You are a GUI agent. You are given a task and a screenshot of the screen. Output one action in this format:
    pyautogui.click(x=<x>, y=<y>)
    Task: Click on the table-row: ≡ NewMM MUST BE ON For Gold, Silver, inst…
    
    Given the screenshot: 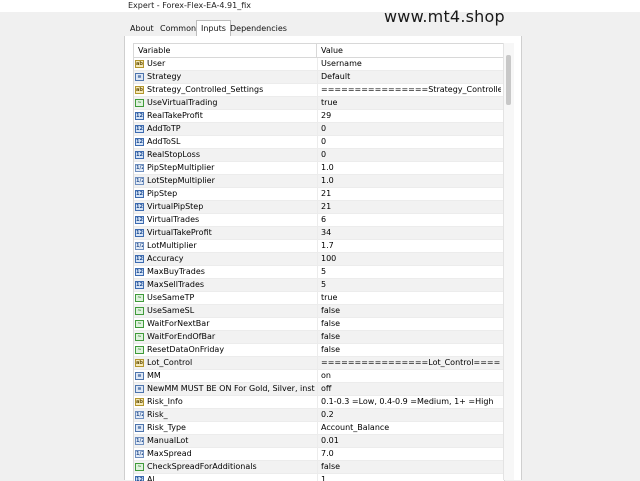 What is the action you would take?
    pyautogui.click(x=319, y=389)
    